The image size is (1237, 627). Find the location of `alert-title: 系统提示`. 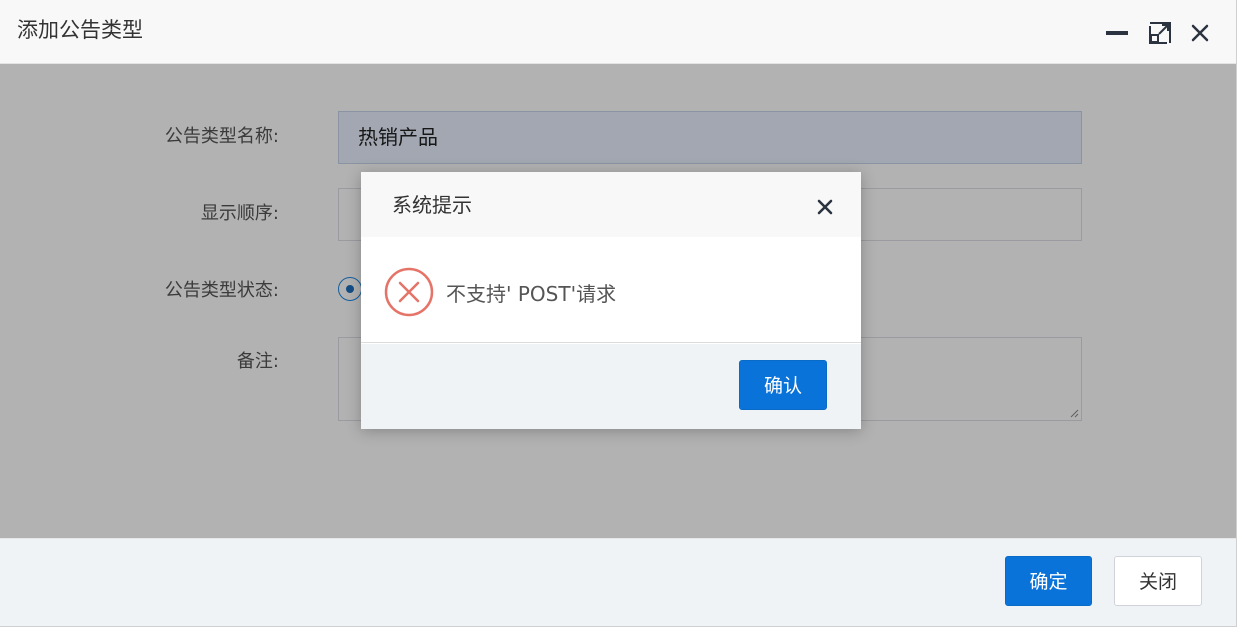

alert-title: 系统提示 is located at coordinates (432, 205).